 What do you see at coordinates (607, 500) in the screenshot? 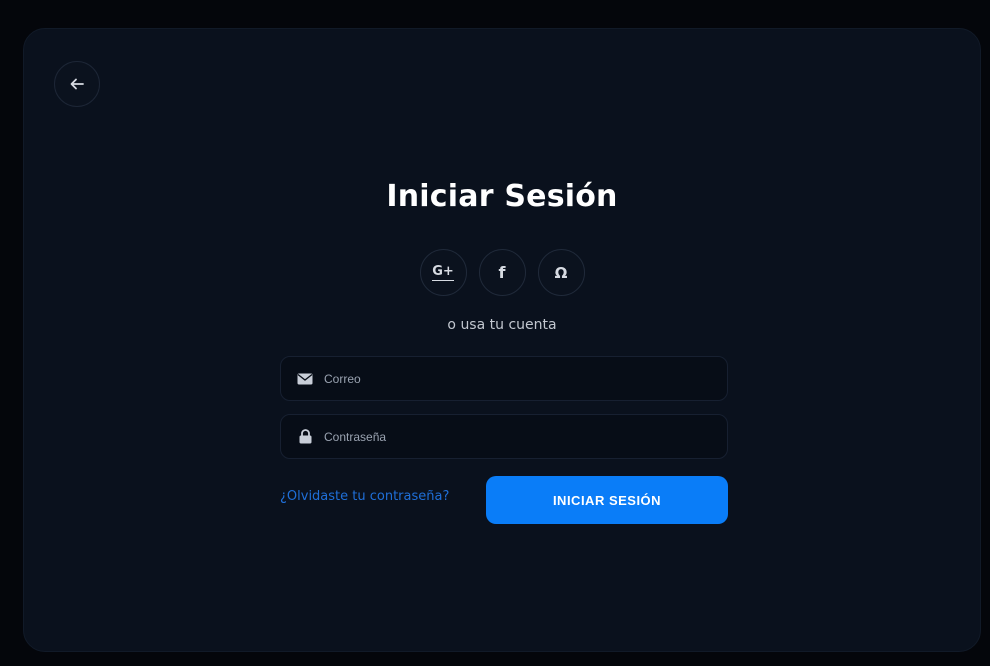
I see `login-submit-button: INICIAR SESIÓN` at bounding box center [607, 500].